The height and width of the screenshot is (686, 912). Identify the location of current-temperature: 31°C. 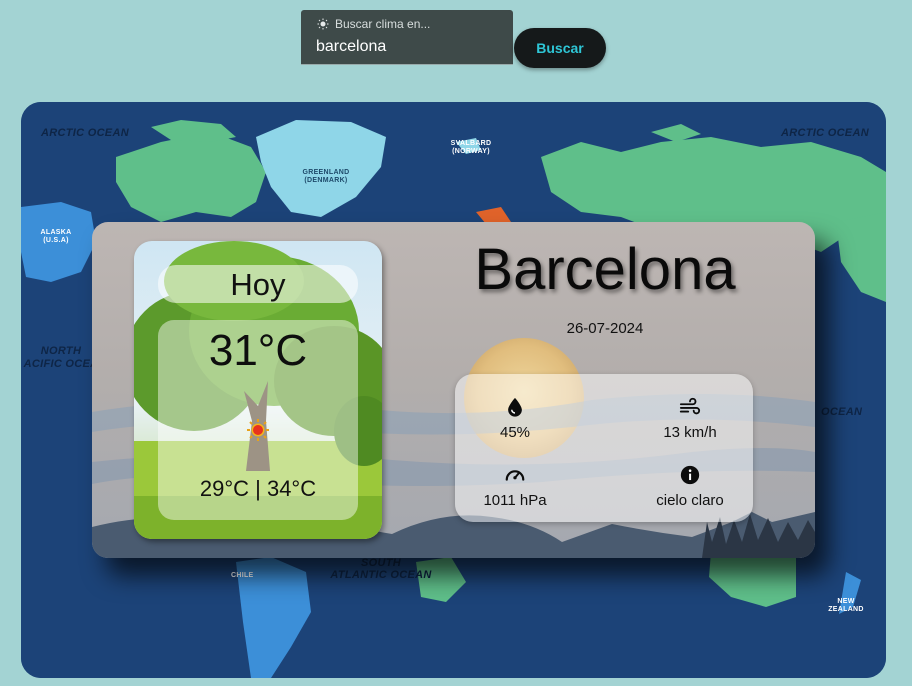
(258, 350).